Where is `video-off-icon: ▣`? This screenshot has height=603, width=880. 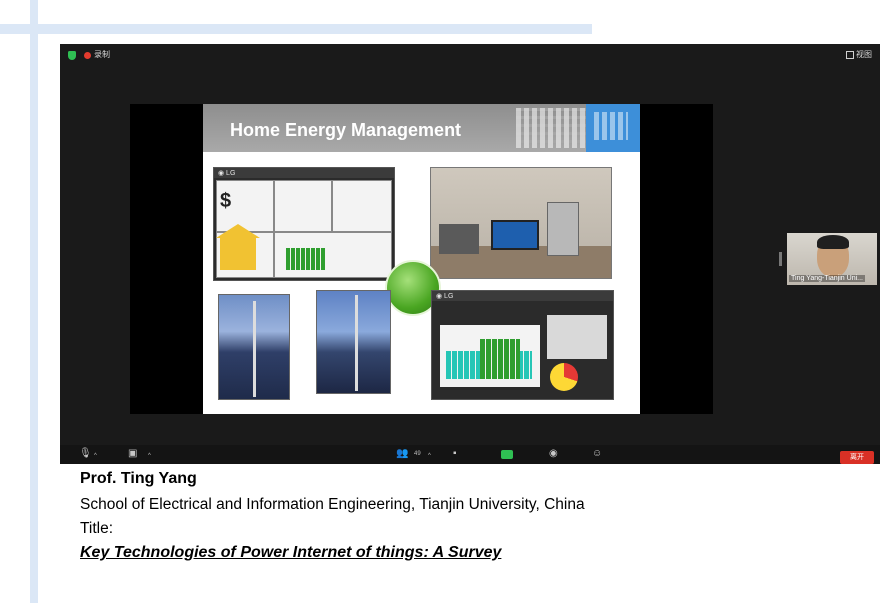 video-off-icon: ▣ is located at coordinates (132, 454).